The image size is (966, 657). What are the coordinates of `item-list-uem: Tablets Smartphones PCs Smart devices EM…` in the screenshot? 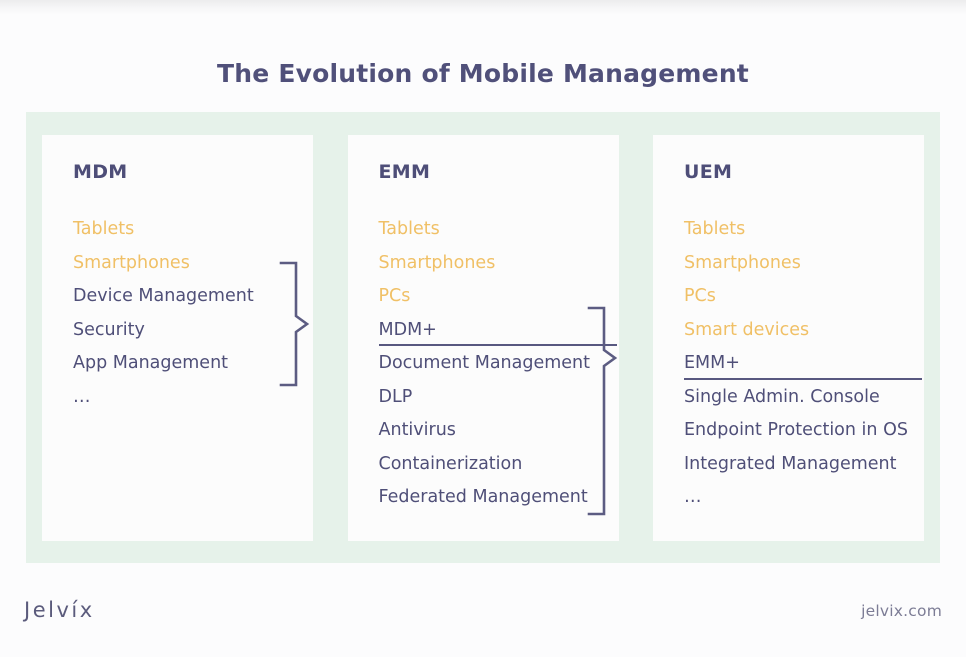 It's located at (804, 364).